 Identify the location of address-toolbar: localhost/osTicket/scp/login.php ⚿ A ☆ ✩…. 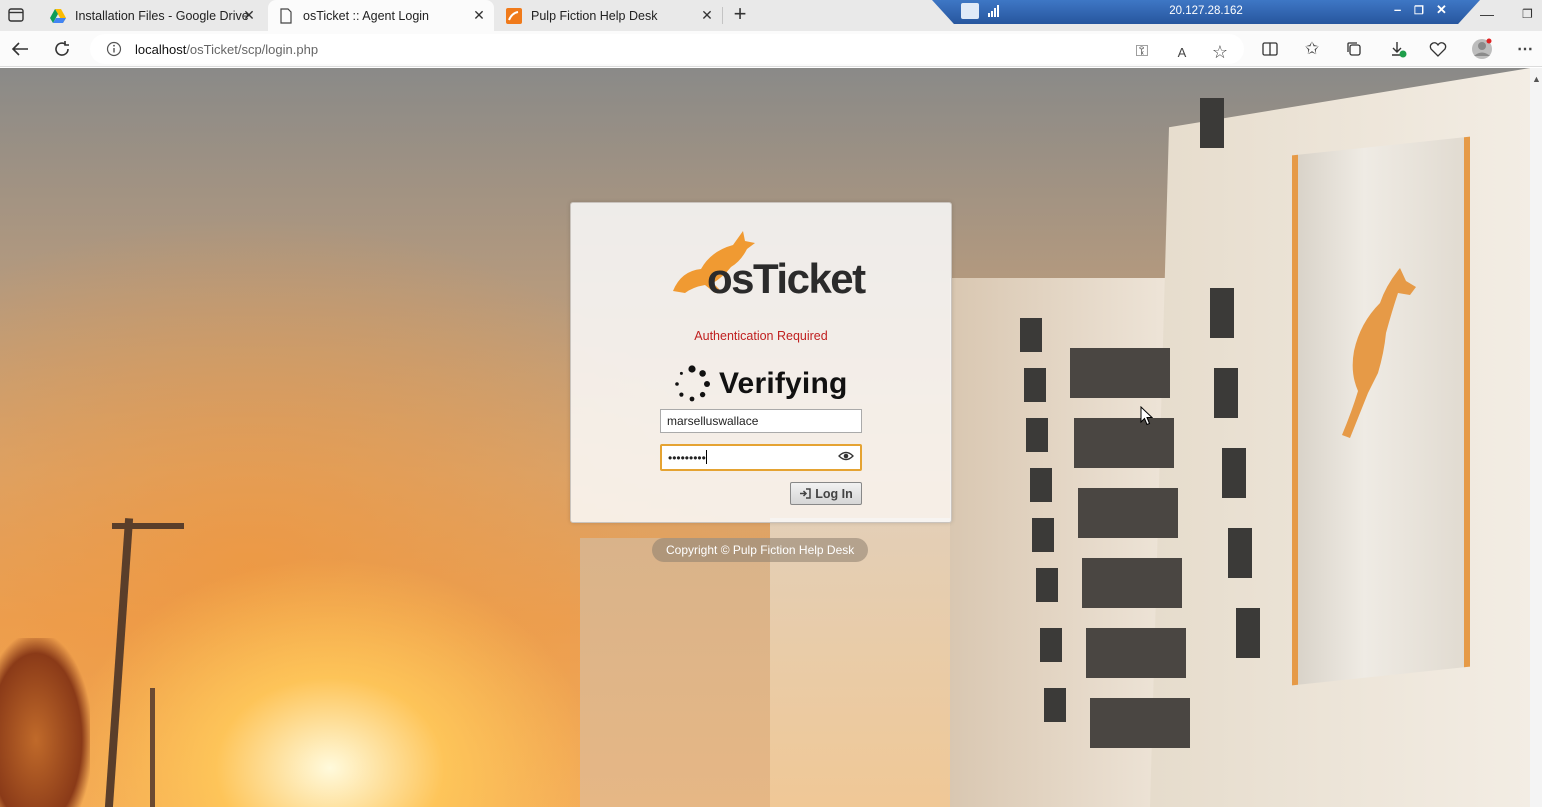
(771, 49).